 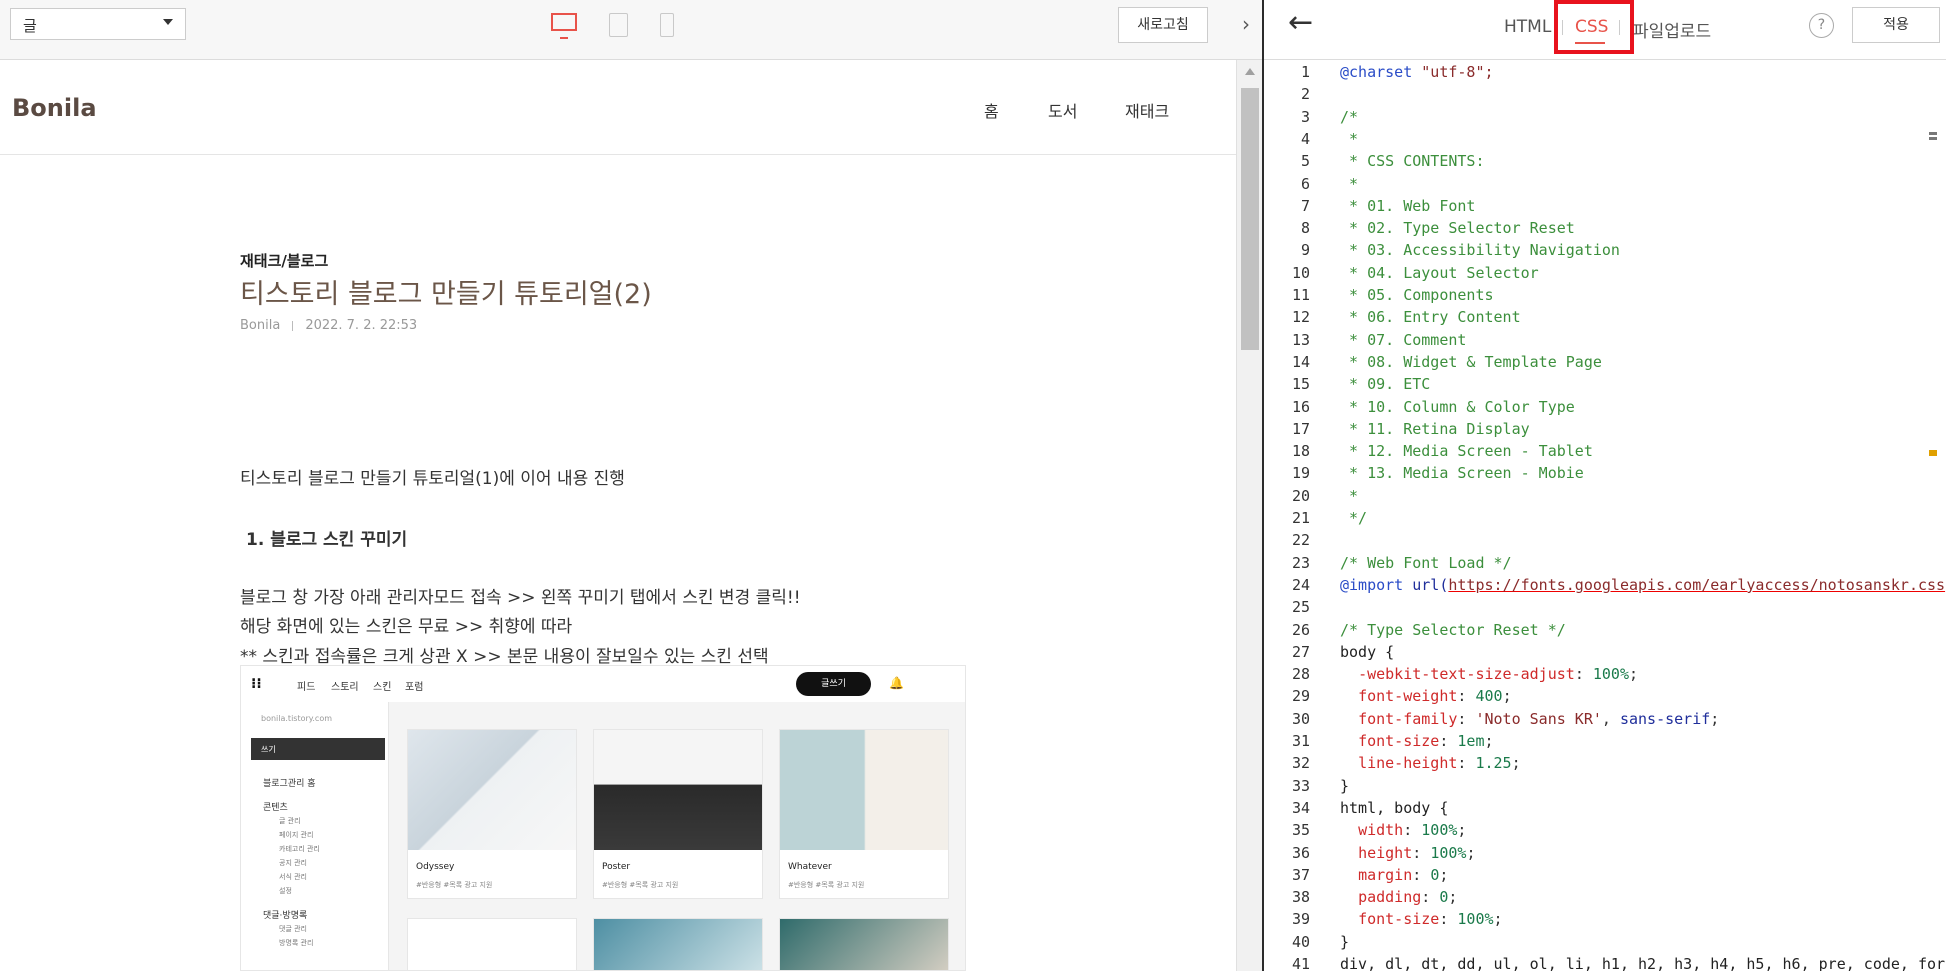 What do you see at coordinates (1300, 339) in the screenshot?
I see `line-number: 13` at bounding box center [1300, 339].